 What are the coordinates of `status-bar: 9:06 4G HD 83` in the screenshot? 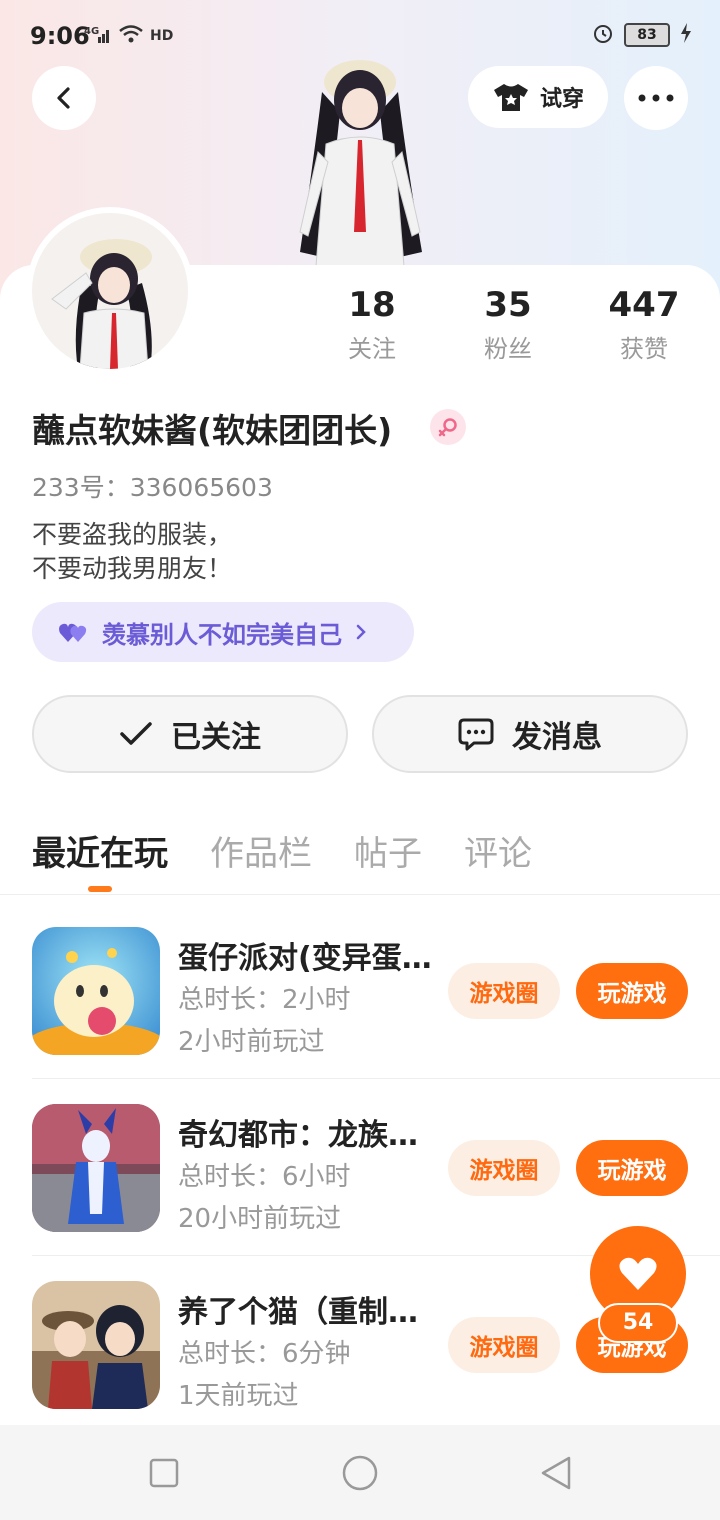 It's located at (360, 36).